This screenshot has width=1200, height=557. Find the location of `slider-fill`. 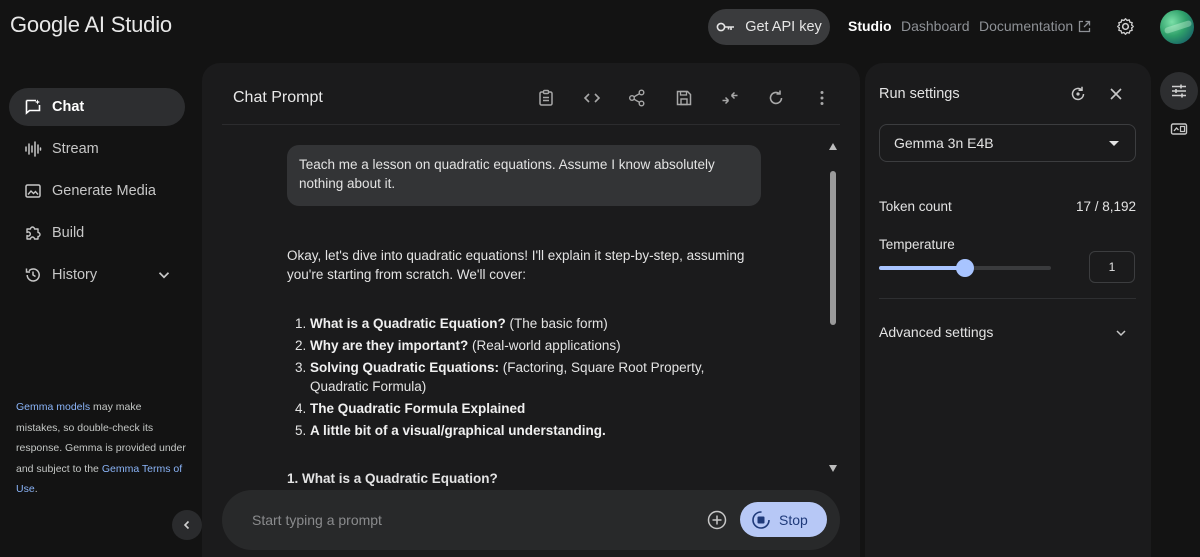

slider-fill is located at coordinates (922, 268).